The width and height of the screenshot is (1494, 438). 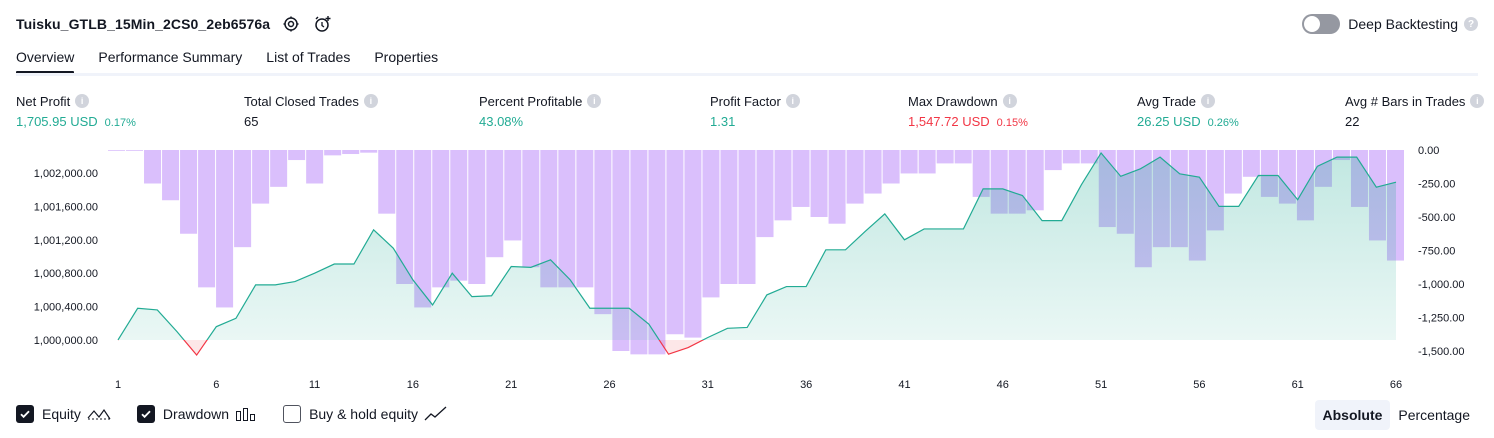 I want to click on x-axis-tick-label: 21, so click(x=511, y=385).